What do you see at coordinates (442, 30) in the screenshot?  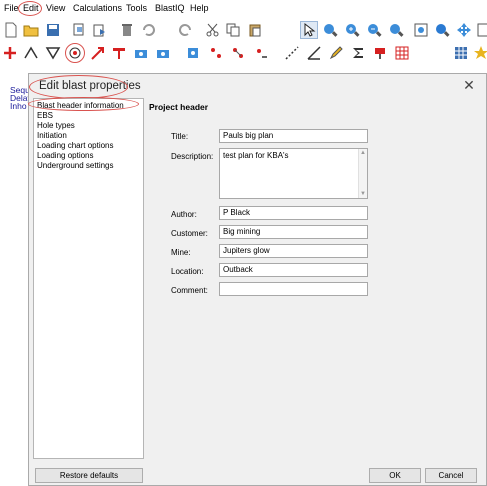 I see `zoom-previous-icon` at bounding box center [442, 30].